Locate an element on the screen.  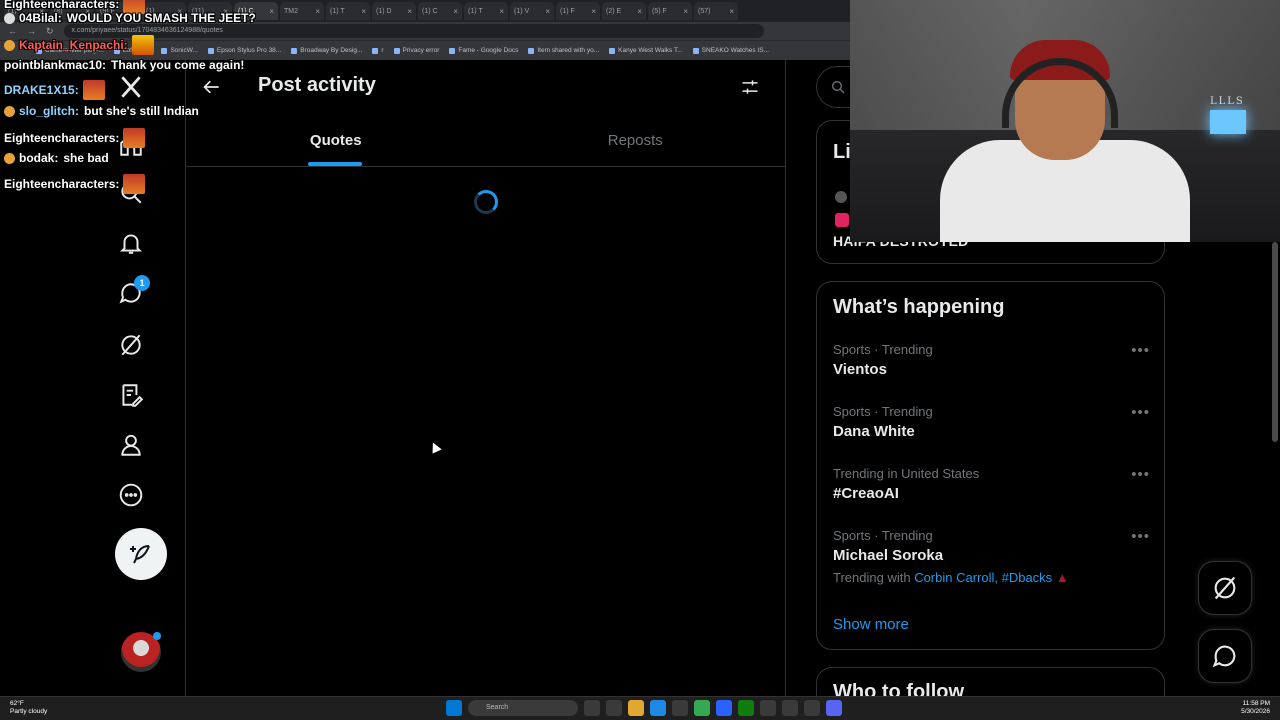
trend-context: Sports · Trending is located at coordinates (883, 411).